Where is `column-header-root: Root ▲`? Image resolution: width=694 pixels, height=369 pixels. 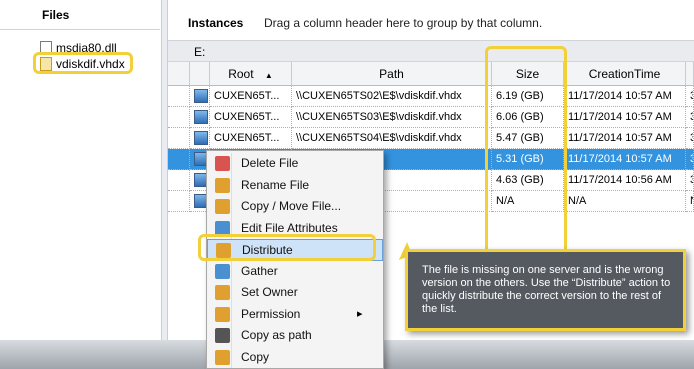 column-header-root: Root ▲ is located at coordinates (251, 74).